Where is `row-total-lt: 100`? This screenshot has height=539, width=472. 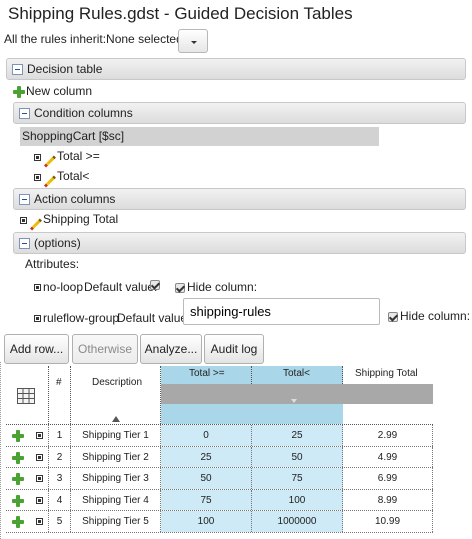
row-total-lt: 100 is located at coordinates (297, 499).